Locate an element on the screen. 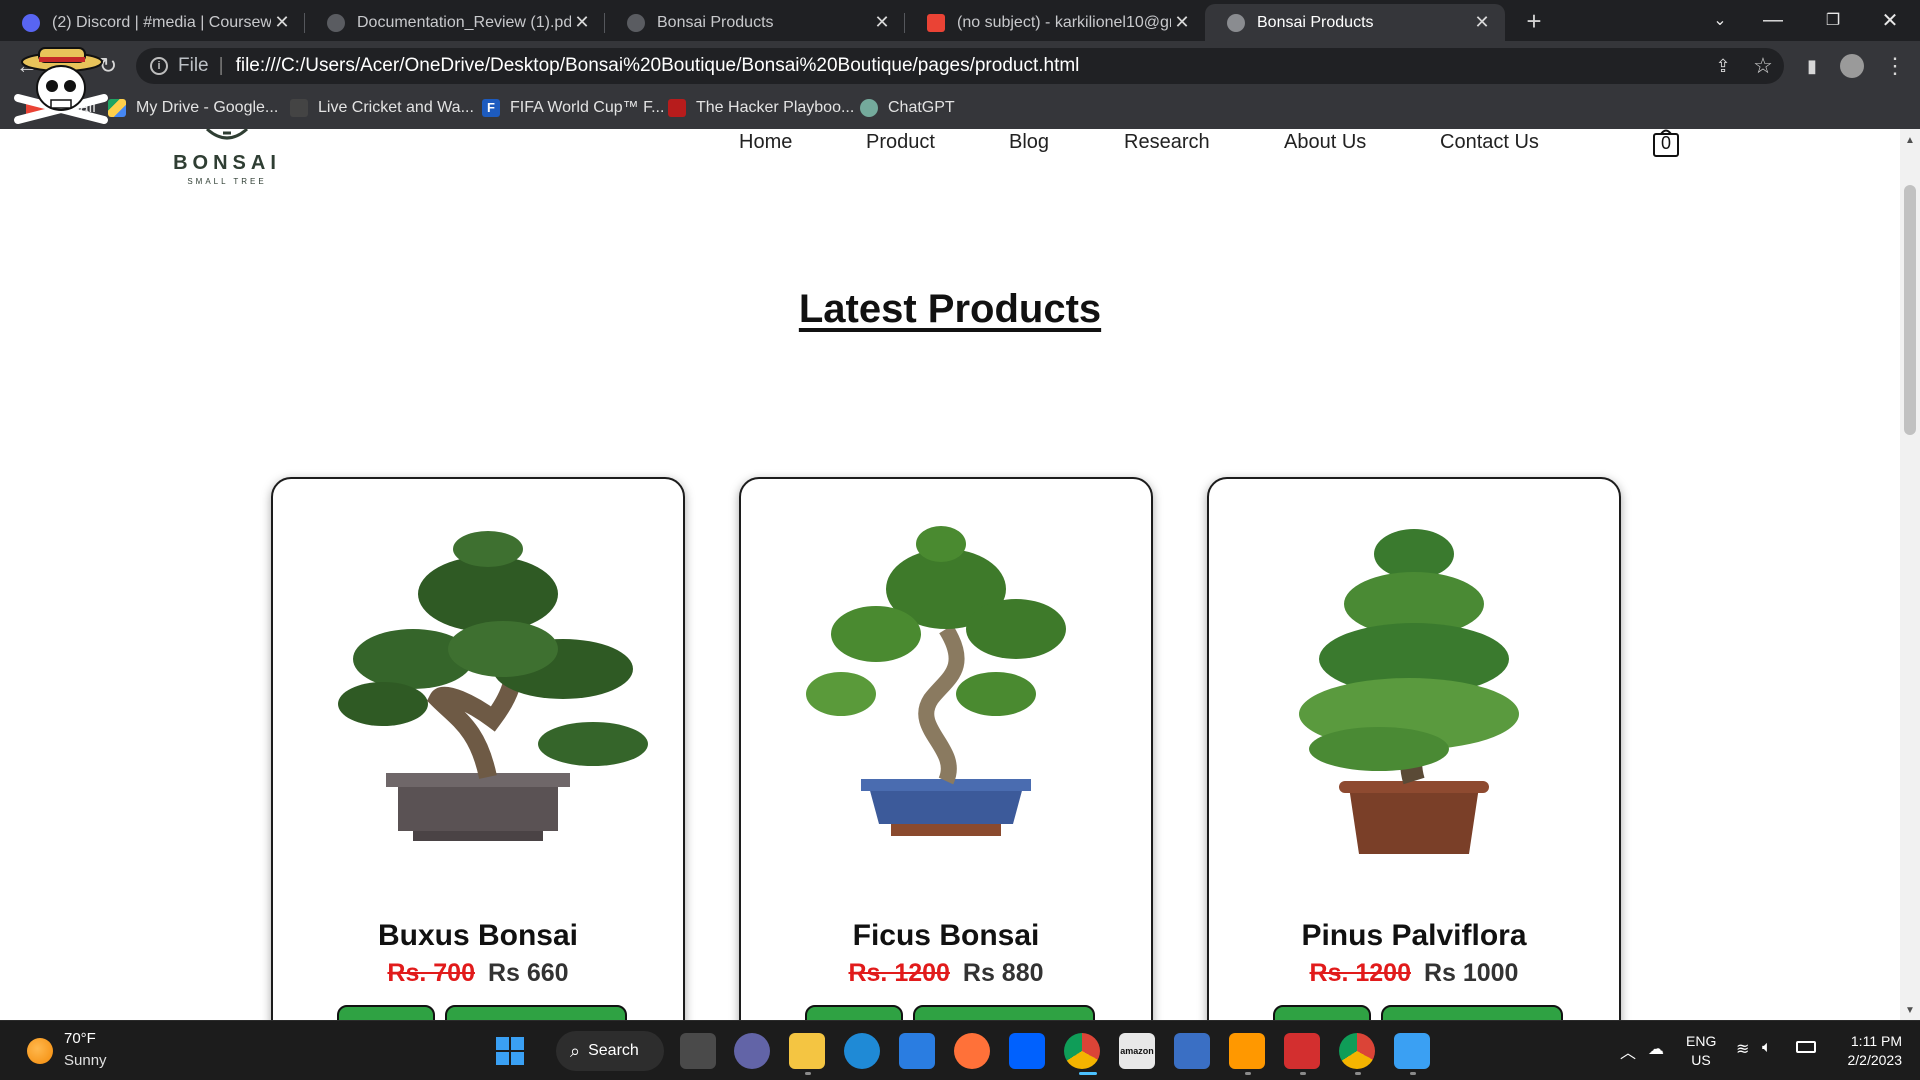 The height and width of the screenshot is (1080, 1920). chrome-icon is located at coordinates (1082, 1051).